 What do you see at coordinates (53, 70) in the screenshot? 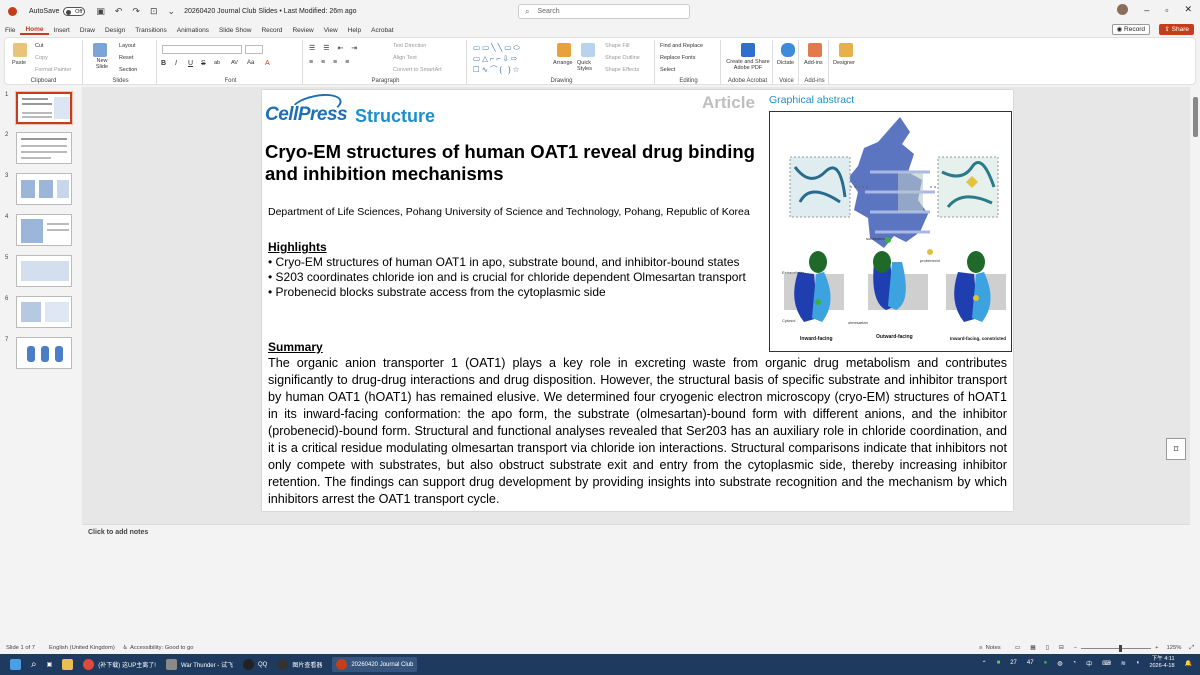
I see `format-painter-button: Format Painter` at bounding box center [53, 70].